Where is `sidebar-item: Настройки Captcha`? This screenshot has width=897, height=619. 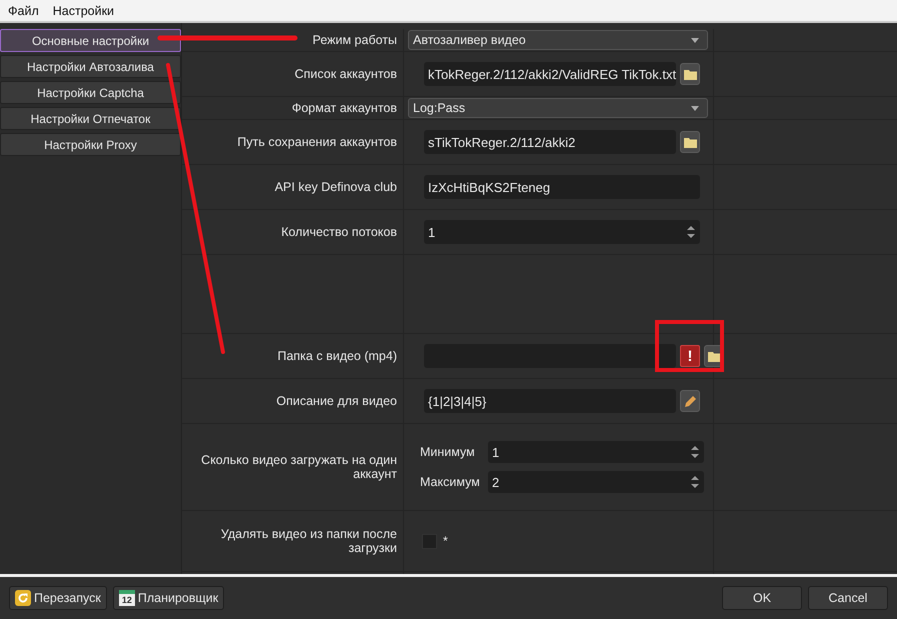 sidebar-item: Настройки Captcha is located at coordinates (90, 92).